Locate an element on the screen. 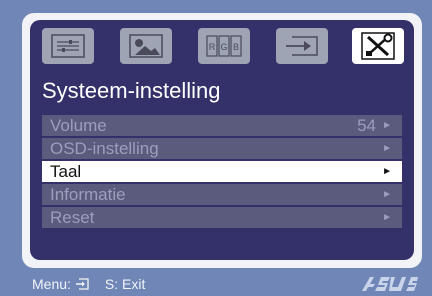 The image size is (432, 296). svg-text: R is located at coordinates (212, 47).